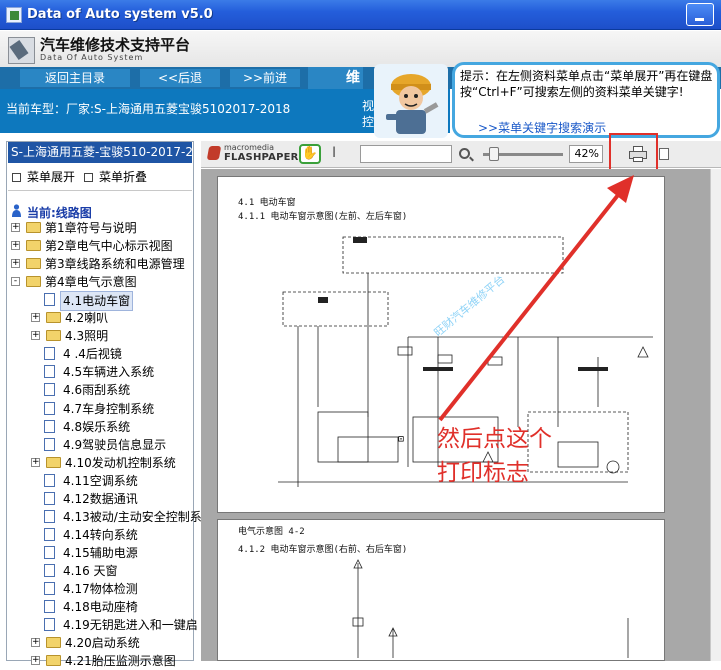 The image size is (721, 670). I want to click on back-button: <<后退, so click(180, 78).